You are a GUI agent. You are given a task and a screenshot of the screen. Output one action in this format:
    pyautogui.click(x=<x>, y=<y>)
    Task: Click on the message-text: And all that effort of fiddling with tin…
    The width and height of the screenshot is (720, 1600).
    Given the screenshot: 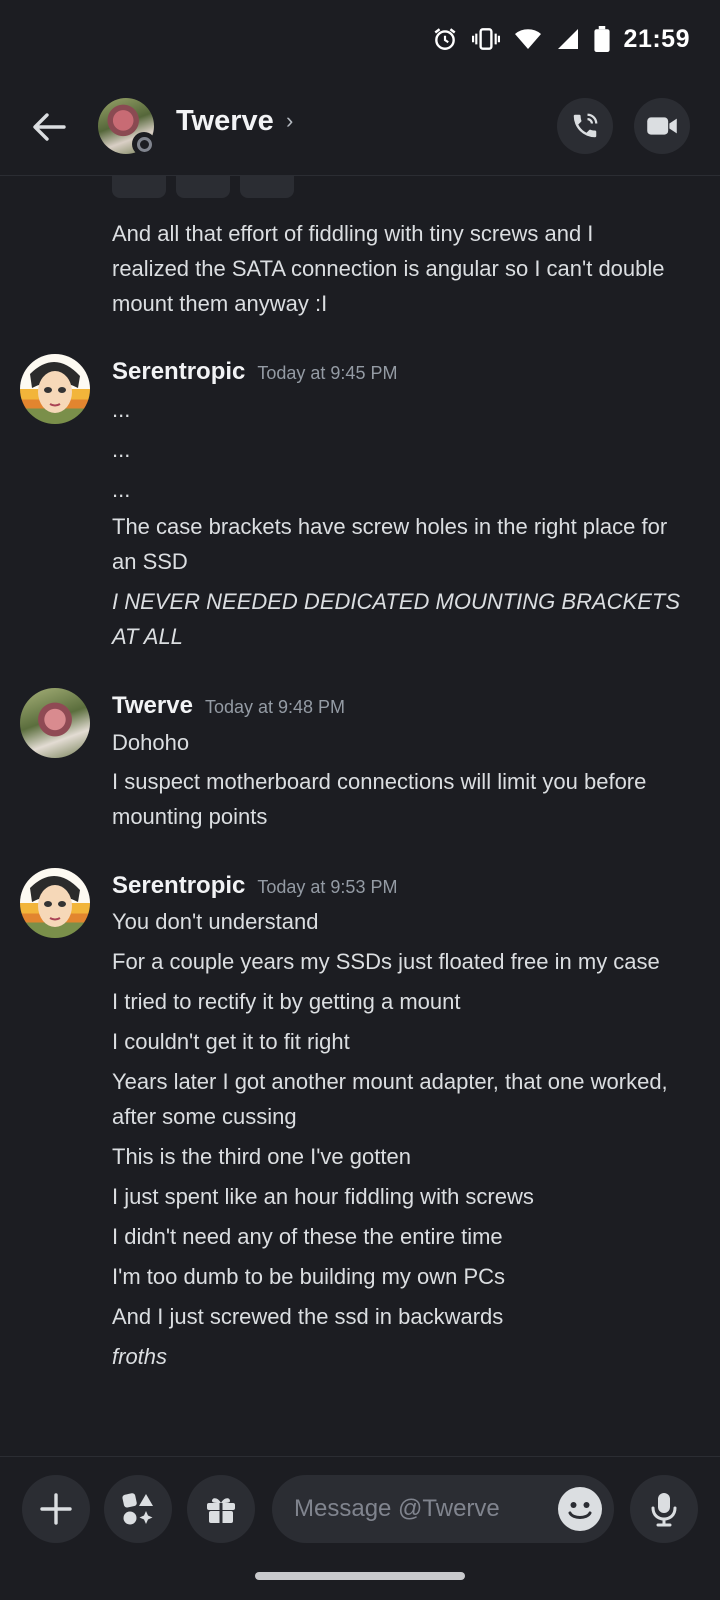 What is the action you would take?
    pyautogui.click(x=407, y=268)
    